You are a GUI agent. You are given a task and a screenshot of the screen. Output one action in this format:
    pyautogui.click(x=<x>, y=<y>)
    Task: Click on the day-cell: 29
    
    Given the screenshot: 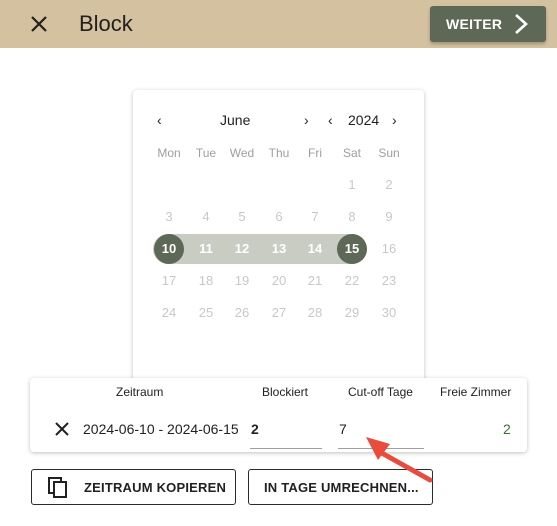 What is the action you would take?
    pyautogui.click(x=352, y=313)
    